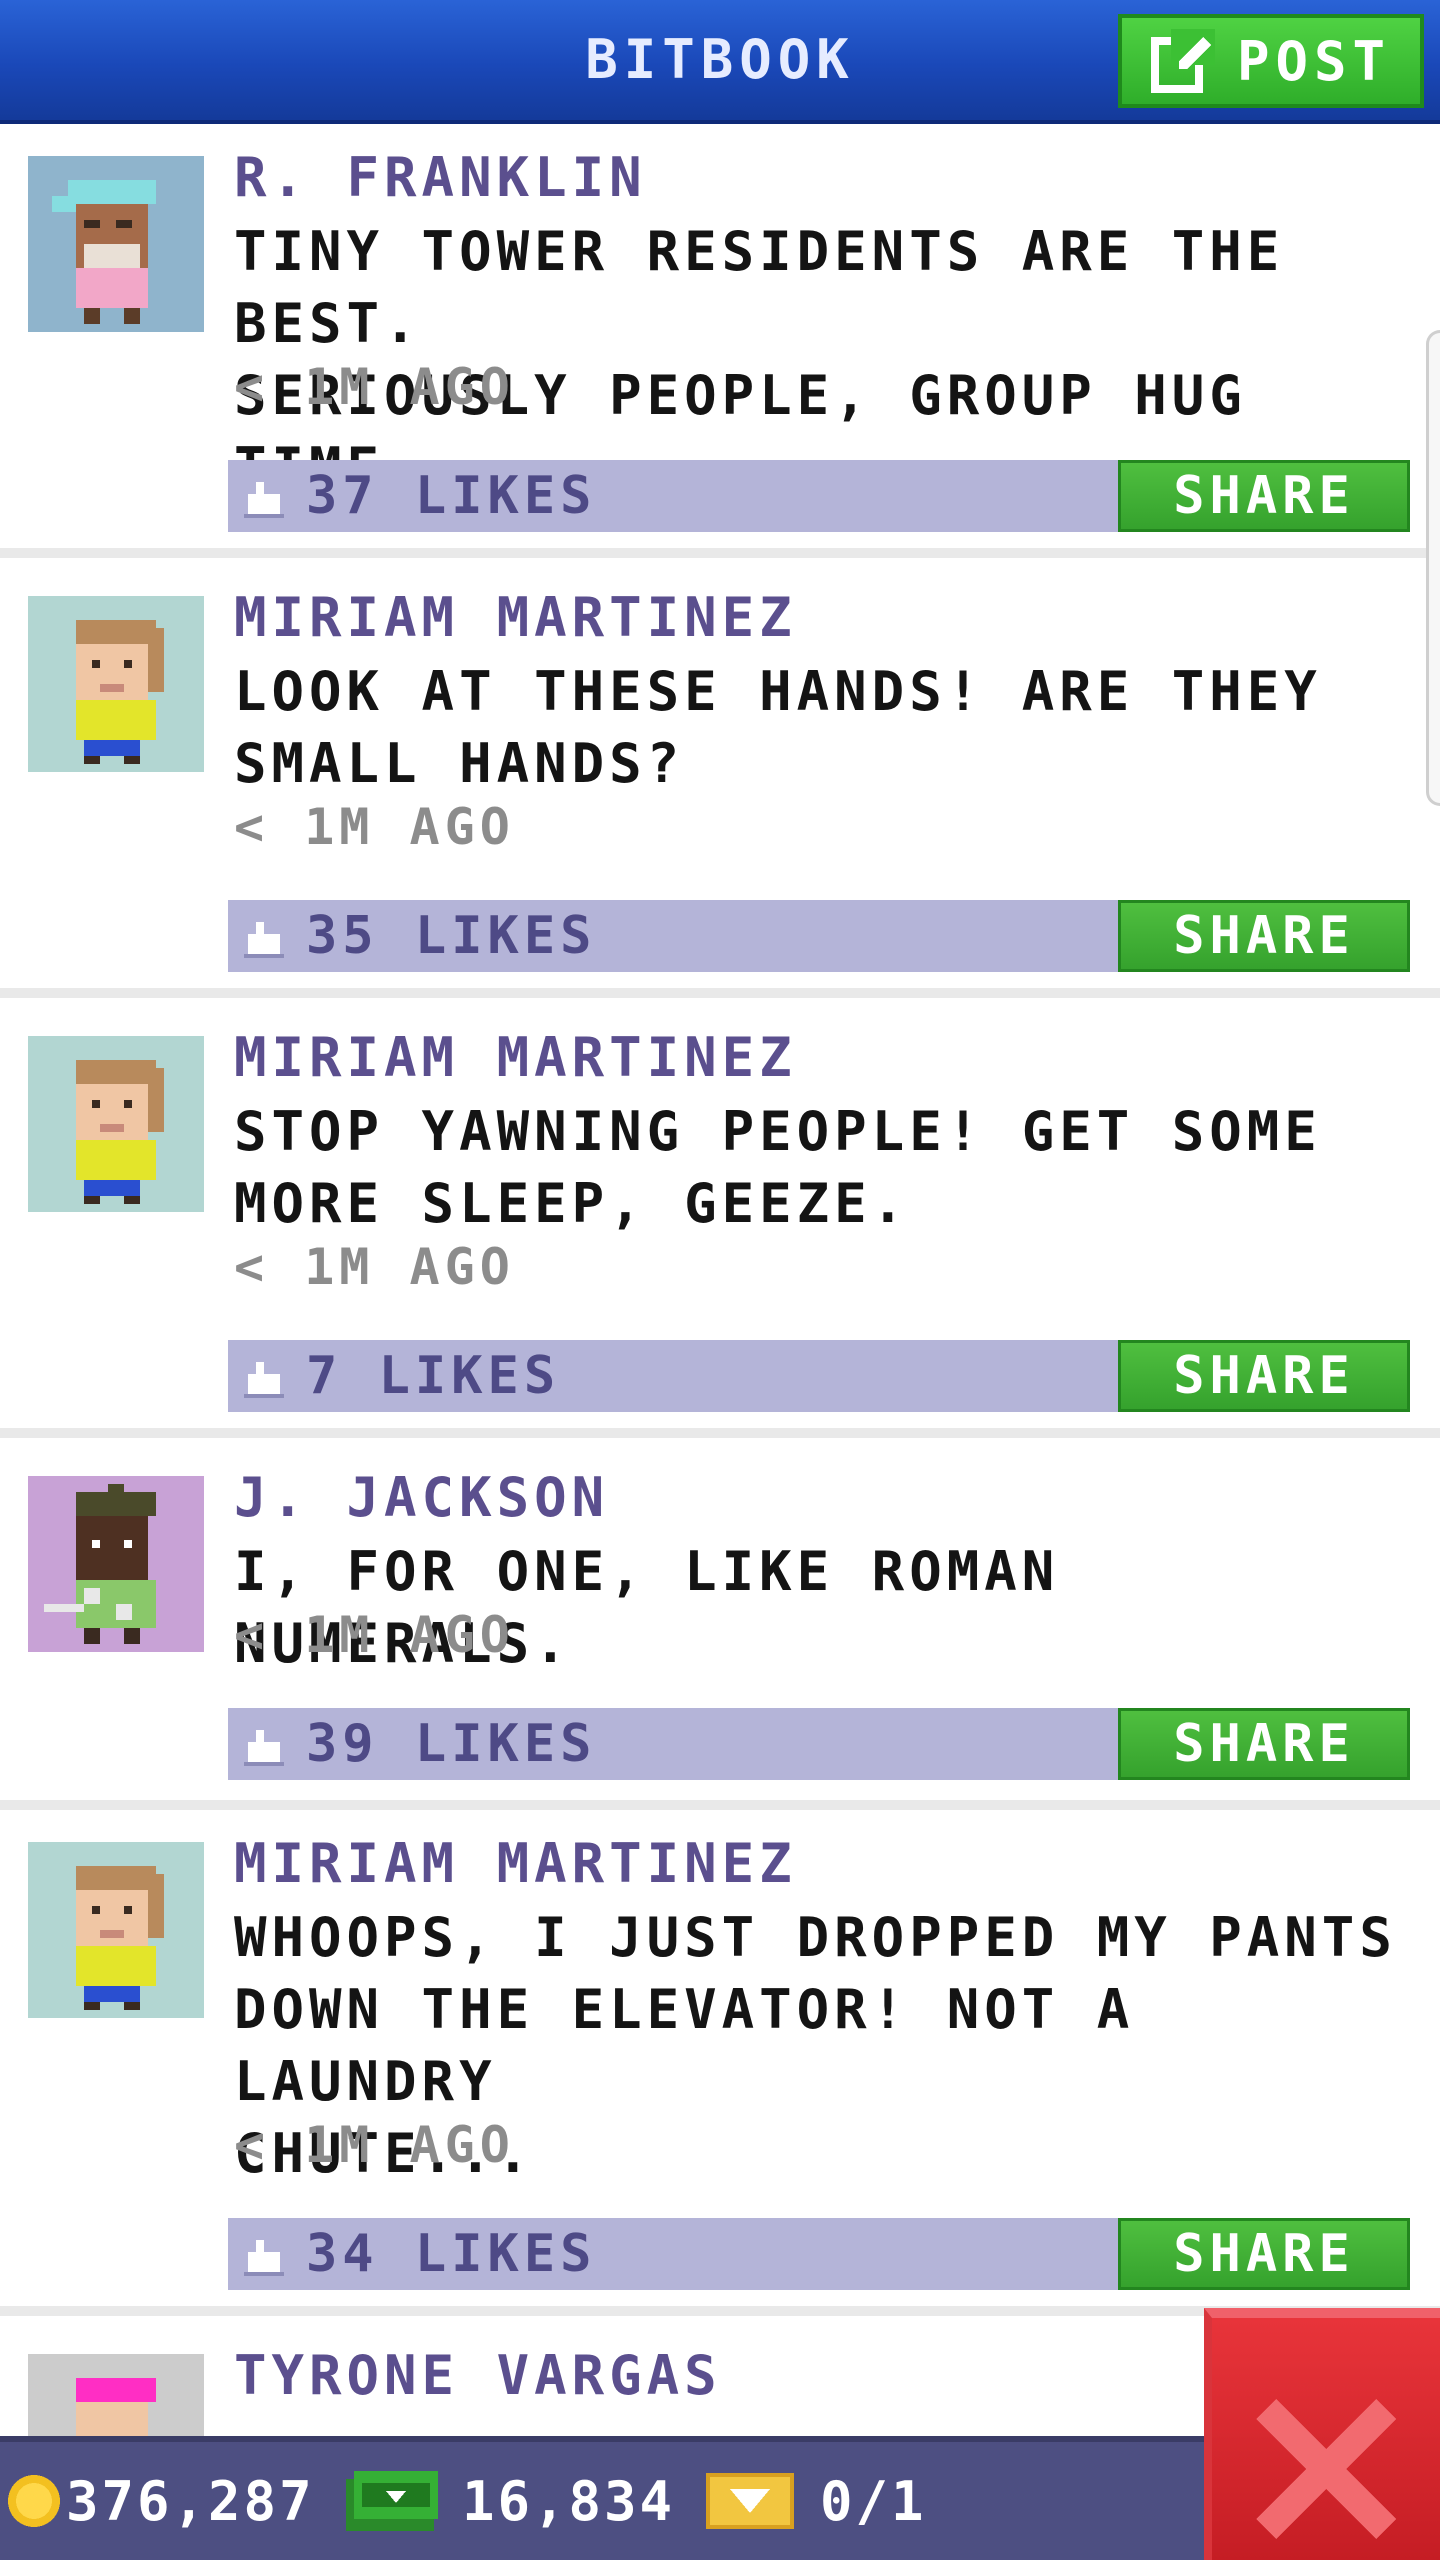 Image resolution: width=1440 pixels, height=2560 pixels. I want to click on post-message-line: STOP YAWNING PEOPLE! GET SOME, so click(778, 1131).